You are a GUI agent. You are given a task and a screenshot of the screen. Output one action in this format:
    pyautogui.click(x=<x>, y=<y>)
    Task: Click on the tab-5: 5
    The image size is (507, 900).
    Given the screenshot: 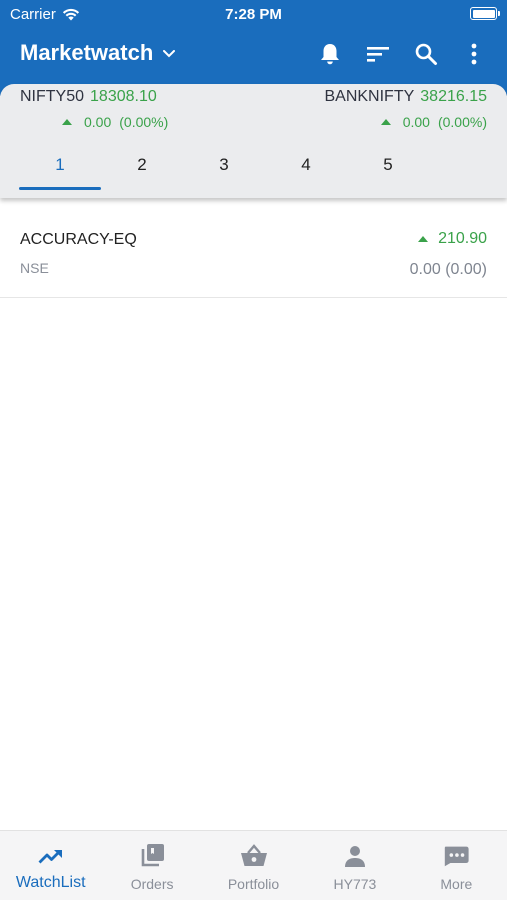 What is the action you would take?
    pyautogui.click(x=388, y=172)
    